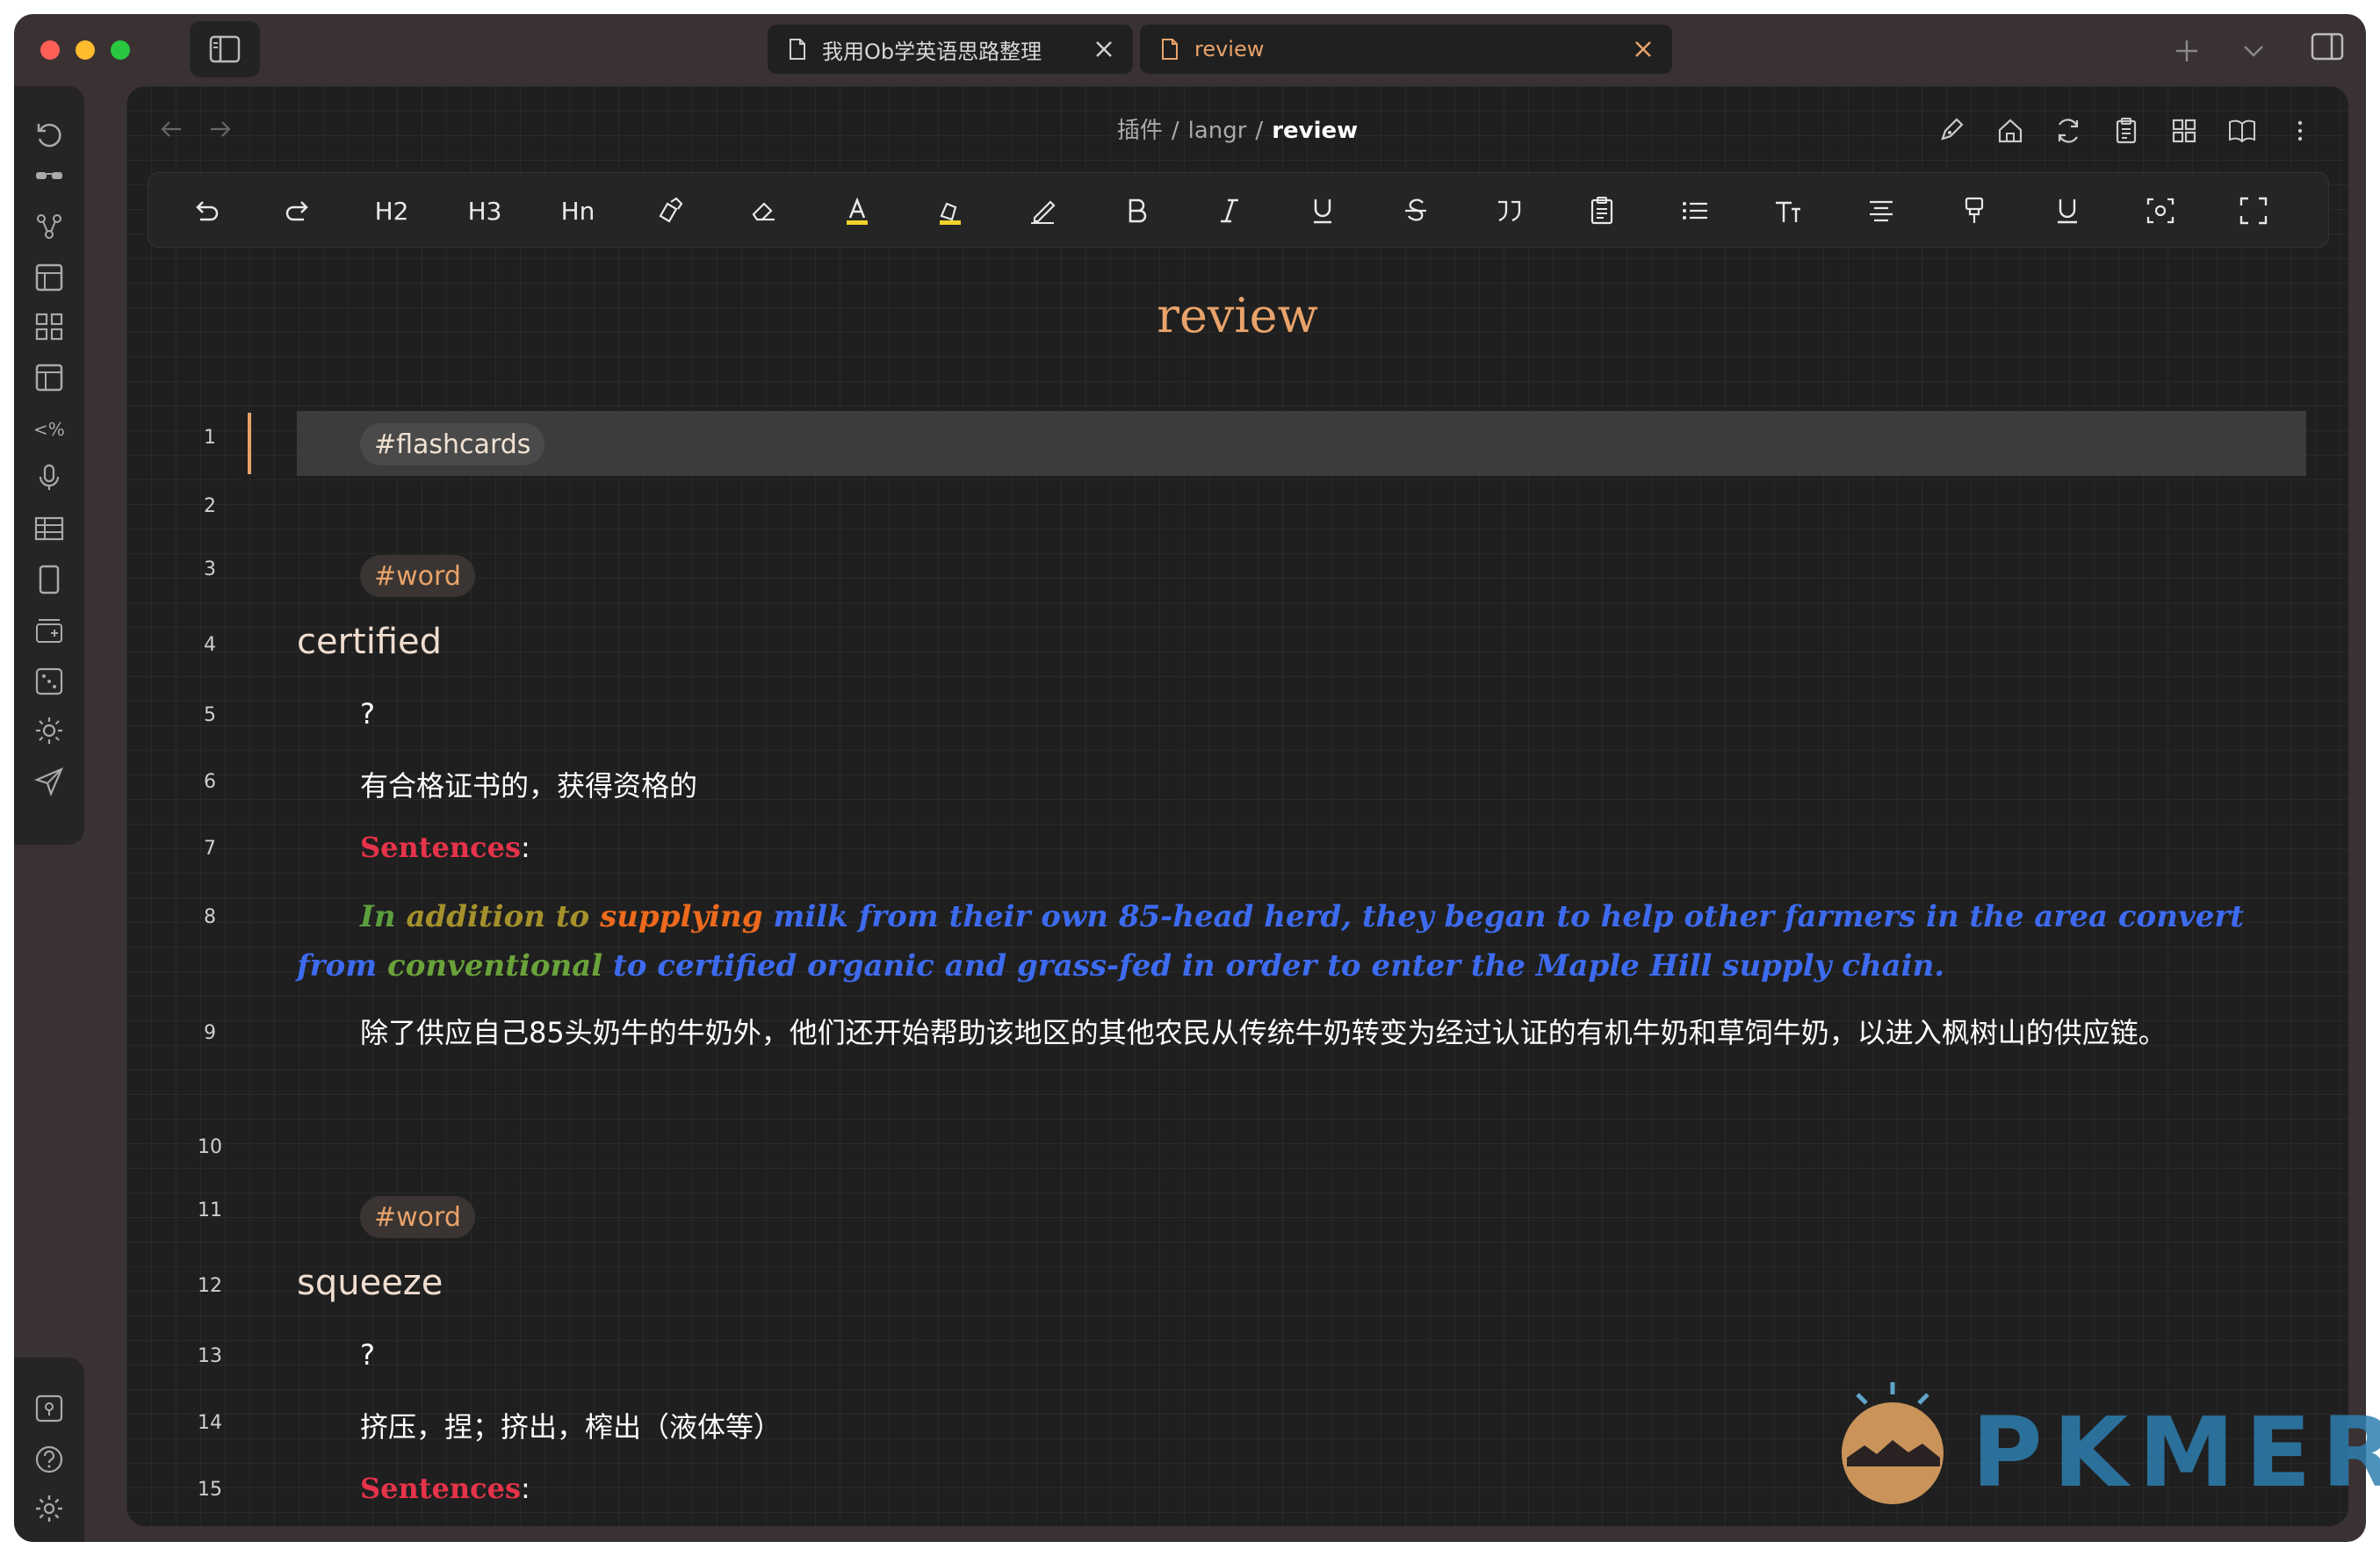 The height and width of the screenshot is (1556, 2380). What do you see at coordinates (1229, 49) in the screenshot?
I see `tab-label: review` at bounding box center [1229, 49].